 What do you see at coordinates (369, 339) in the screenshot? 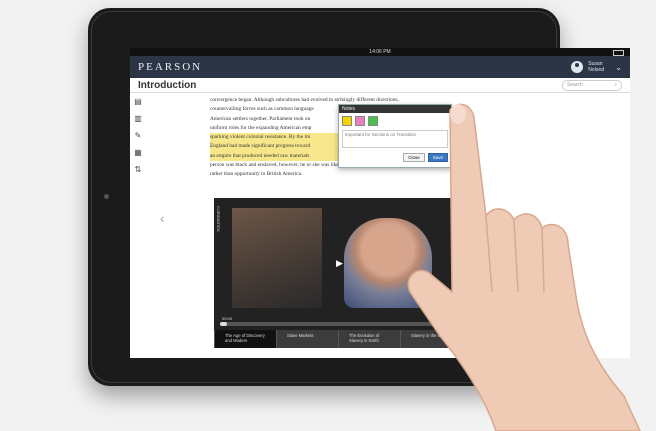
I see `chapter-item: The Evolution of Slavery in North` at bounding box center [369, 339].